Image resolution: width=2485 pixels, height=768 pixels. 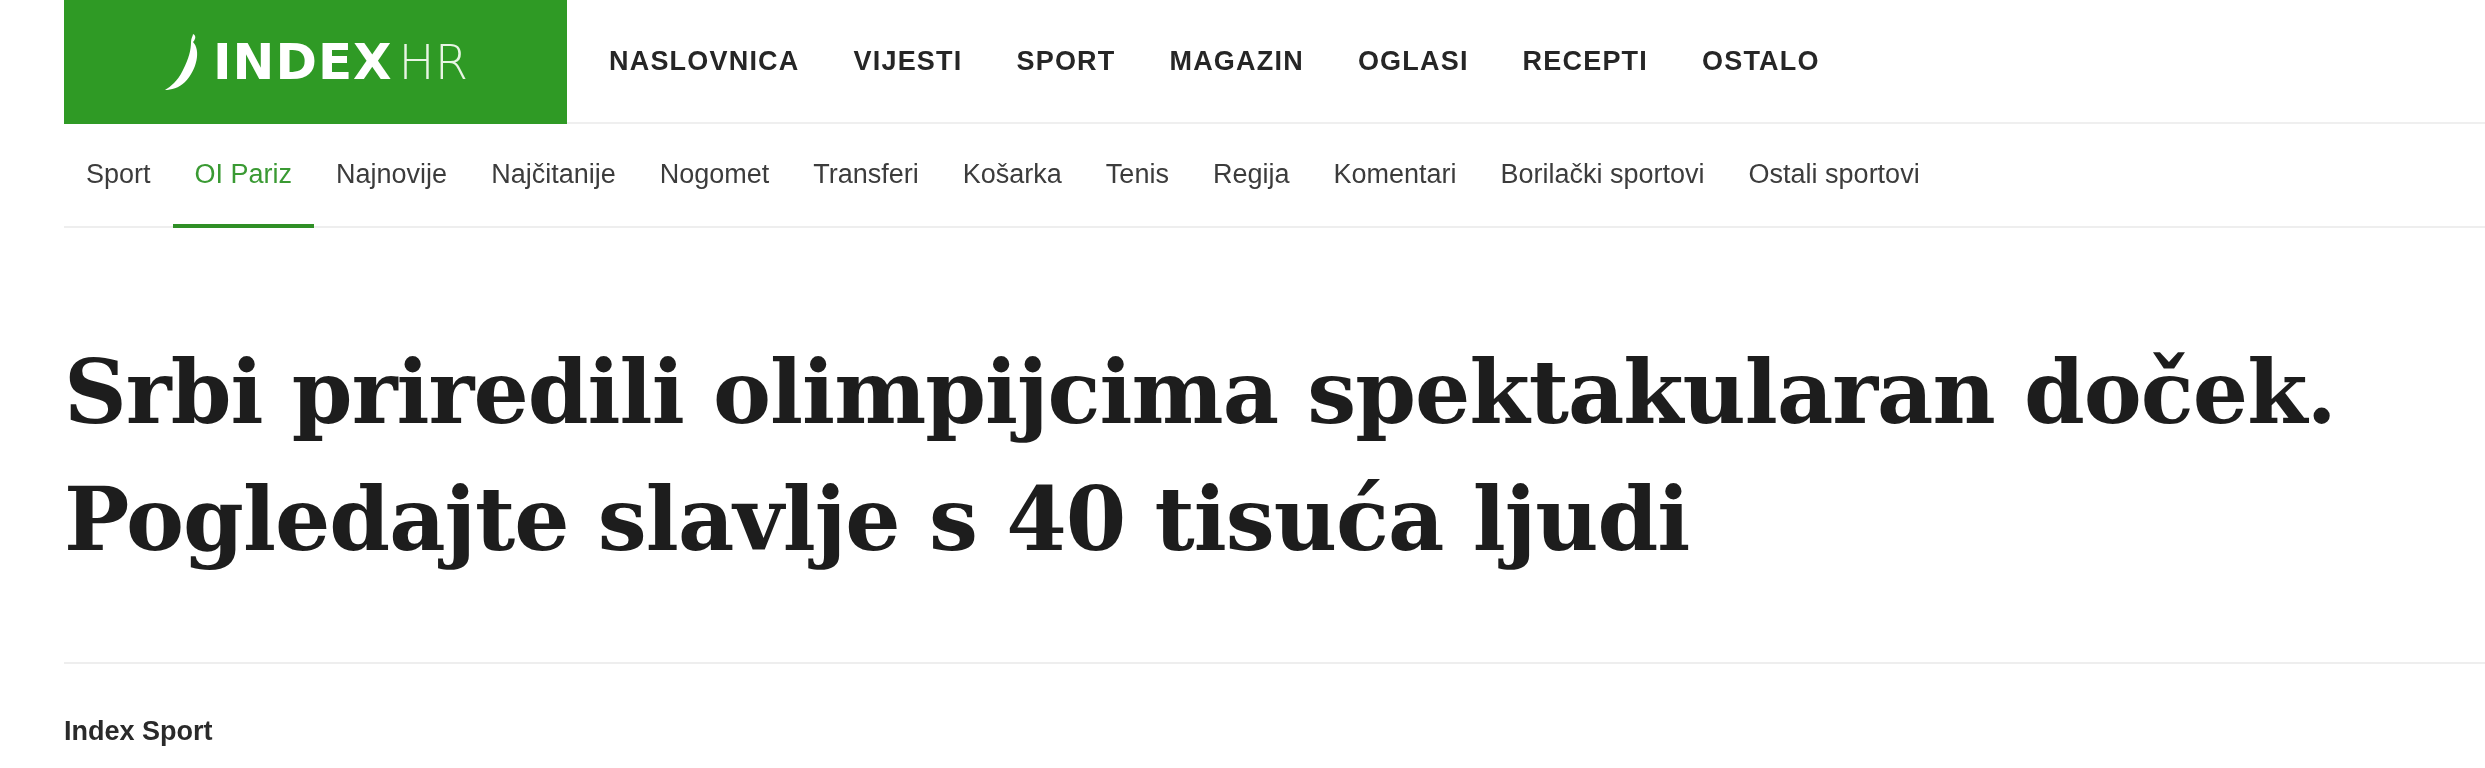 I want to click on article-author: Index Sport, so click(x=138, y=731).